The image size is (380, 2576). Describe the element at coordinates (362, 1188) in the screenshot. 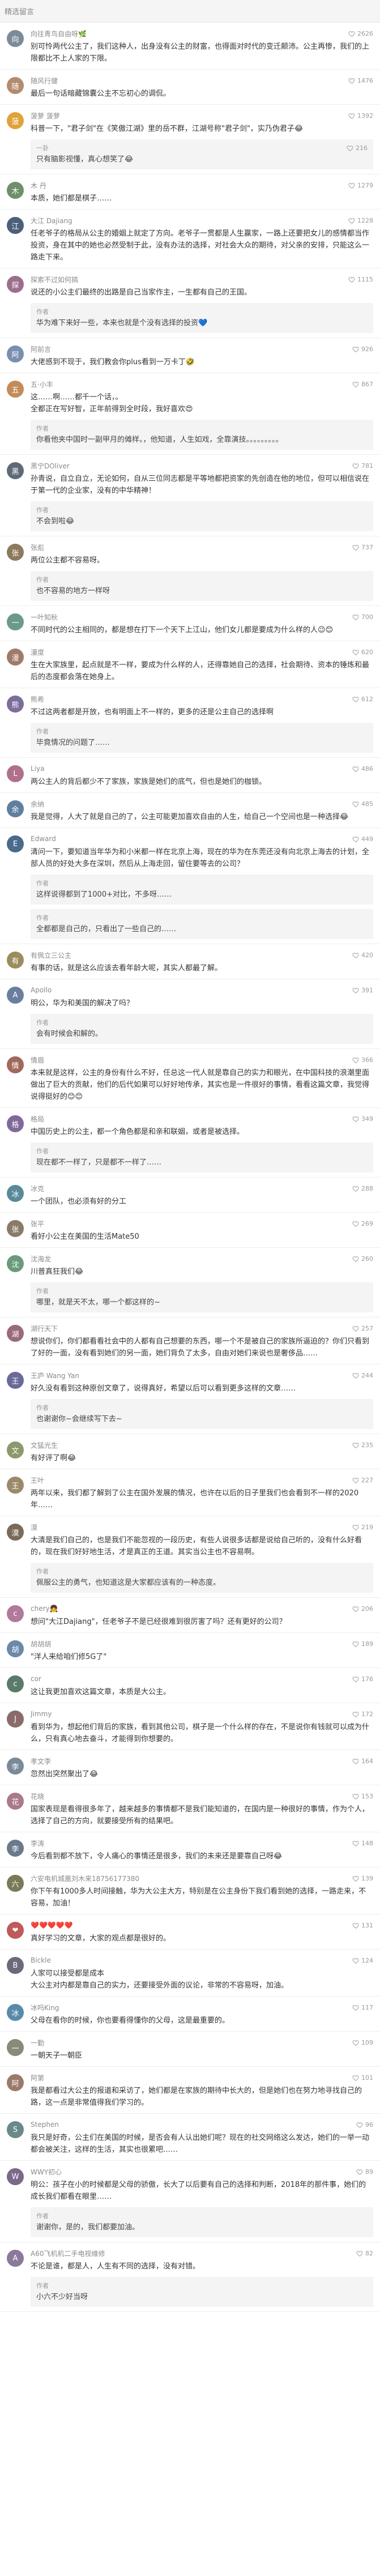

I see `like-button: 288` at that location.